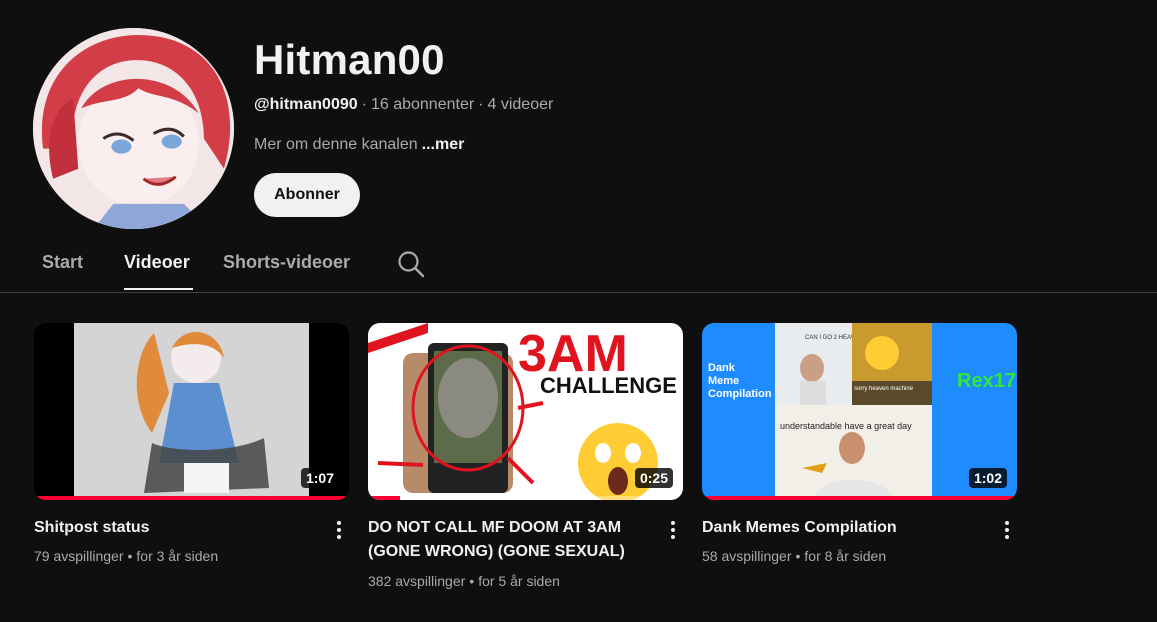 The width and height of the screenshot is (1157, 622). Describe the element at coordinates (336, 144) in the screenshot. I see `about-text: Mer om denne kanalen` at that location.